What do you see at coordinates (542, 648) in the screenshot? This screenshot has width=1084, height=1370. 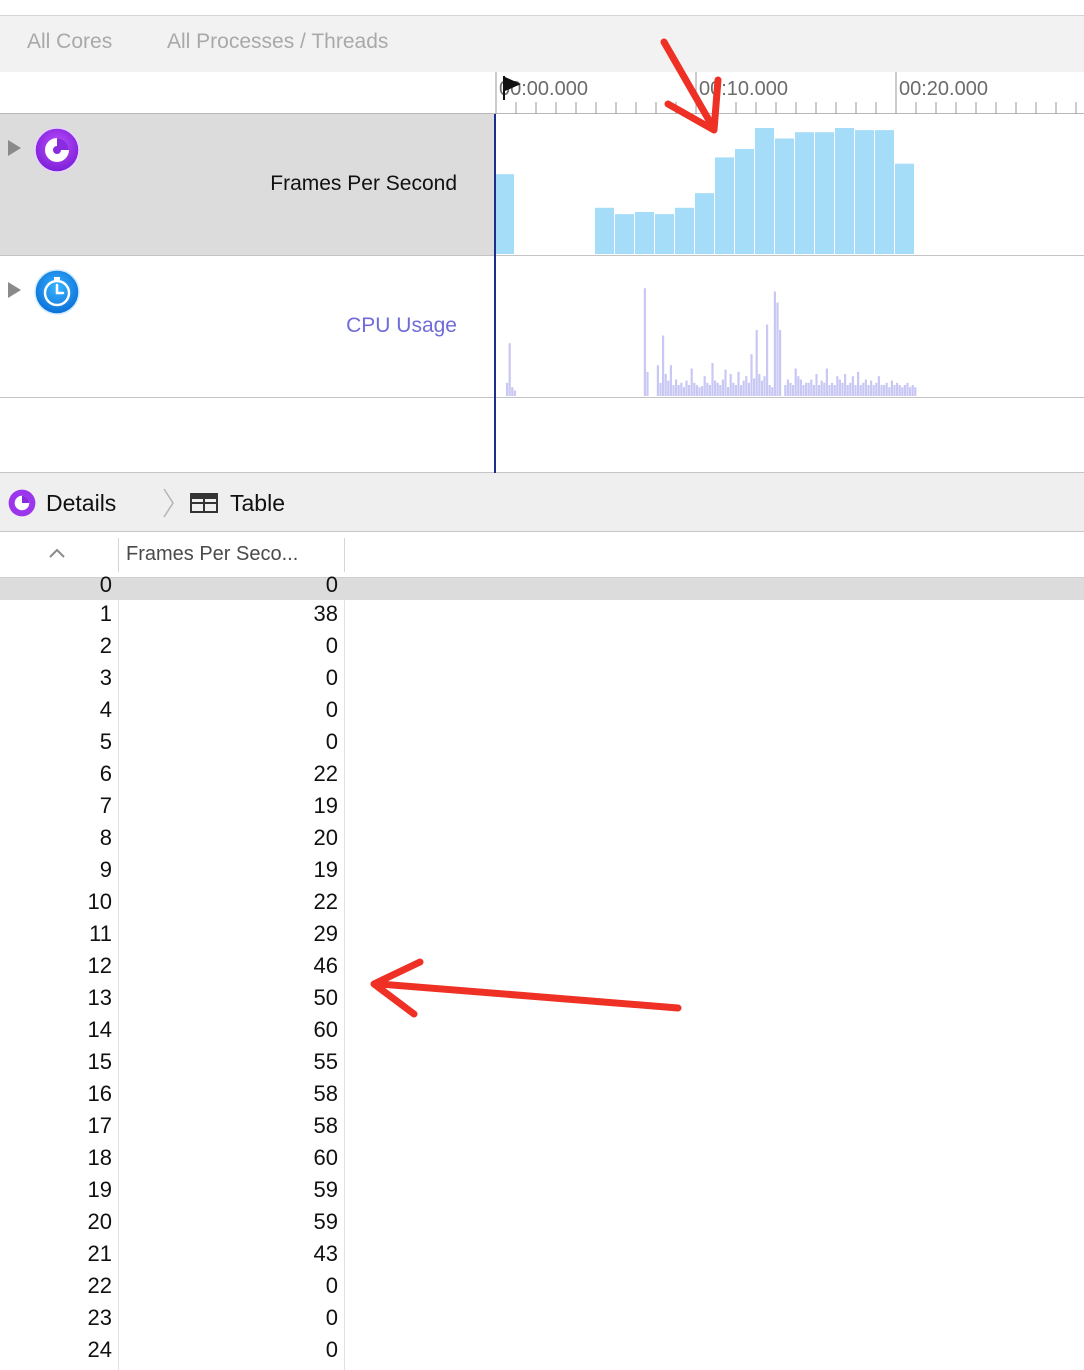 I see `table-row: 20` at bounding box center [542, 648].